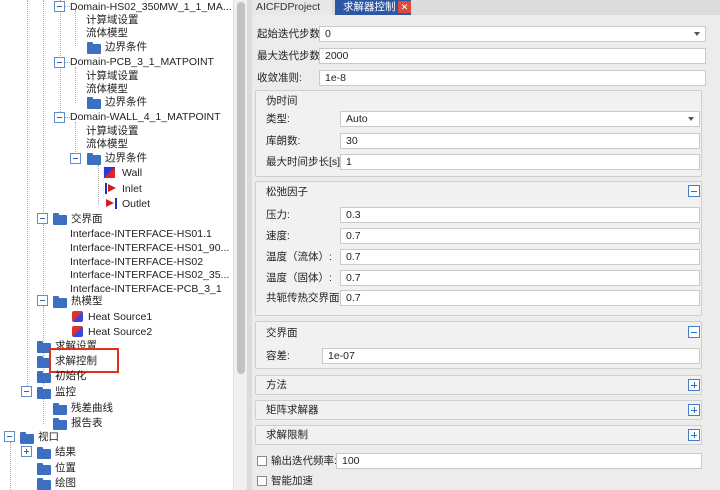 The image size is (720, 490). What do you see at coordinates (404, 7) in the screenshot?
I see `close-tab-icon: ✕` at bounding box center [404, 7].